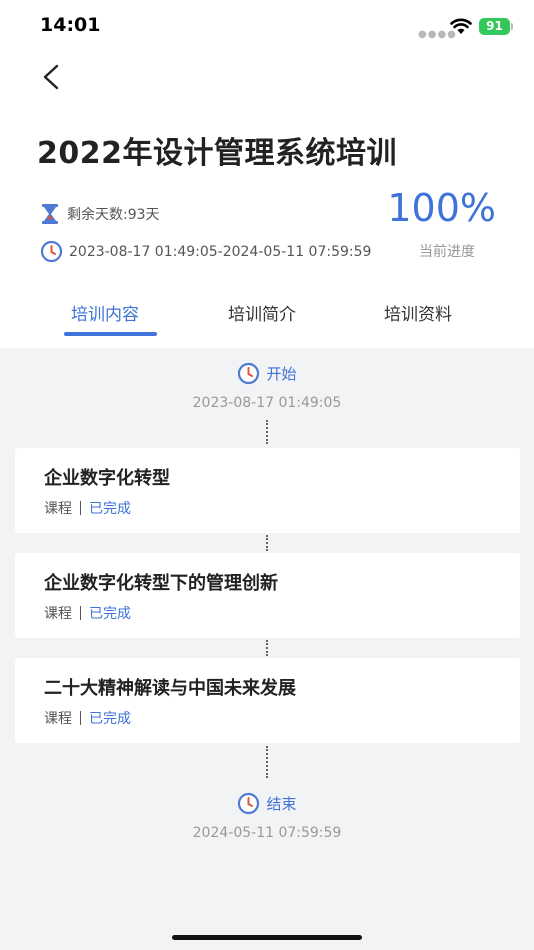 The height and width of the screenshot is (950, 534). I want to click on status-bar: 14:01 ●●●● 91, so click(267, 27).